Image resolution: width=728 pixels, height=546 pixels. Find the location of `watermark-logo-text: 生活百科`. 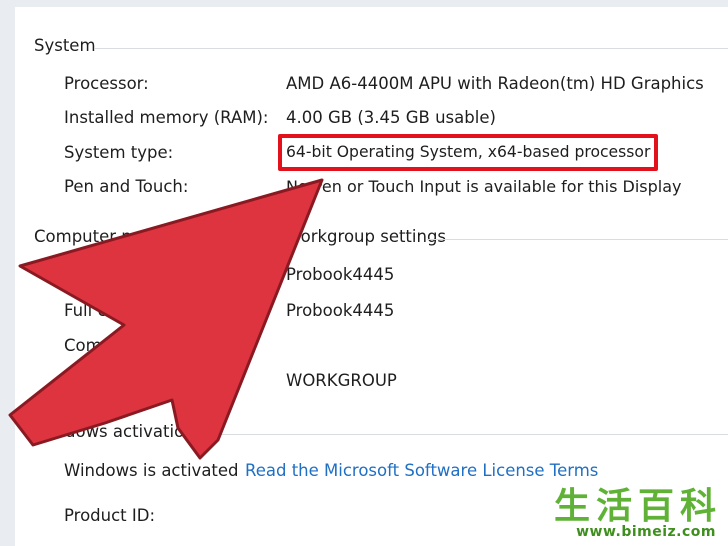

watermark-logo-text: 生活百科 is located at coordinates (637, 506).